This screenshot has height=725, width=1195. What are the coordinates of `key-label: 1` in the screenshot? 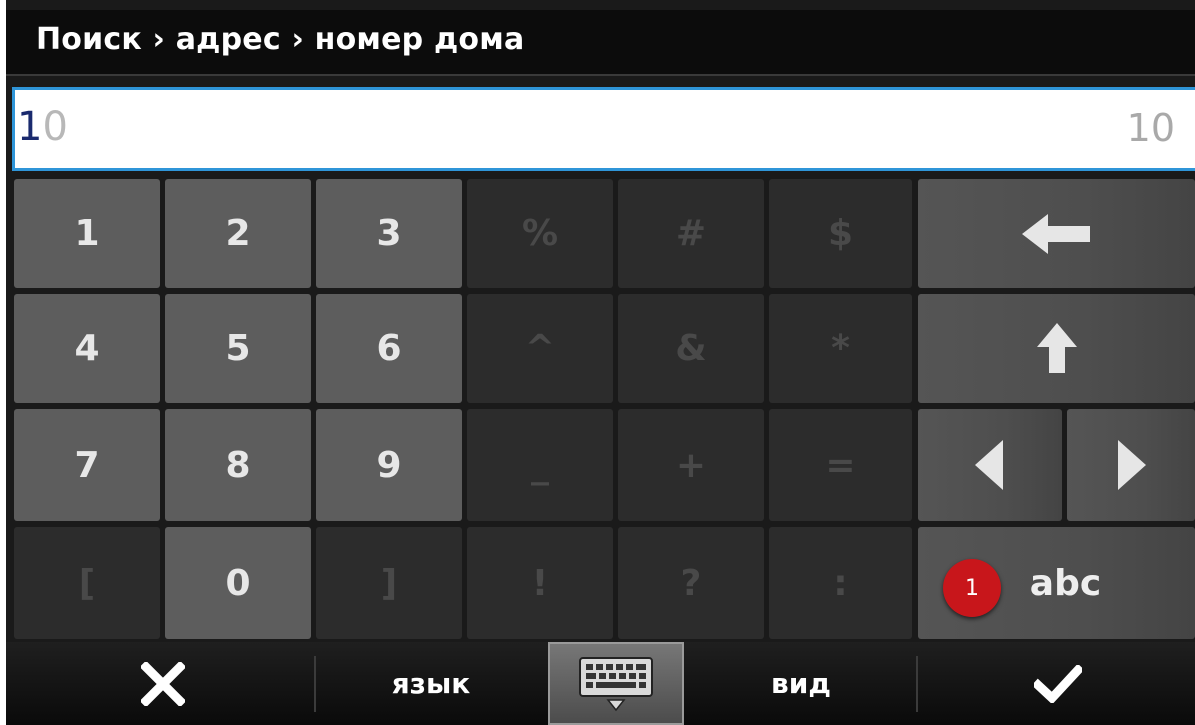 It's located at (87, 233).